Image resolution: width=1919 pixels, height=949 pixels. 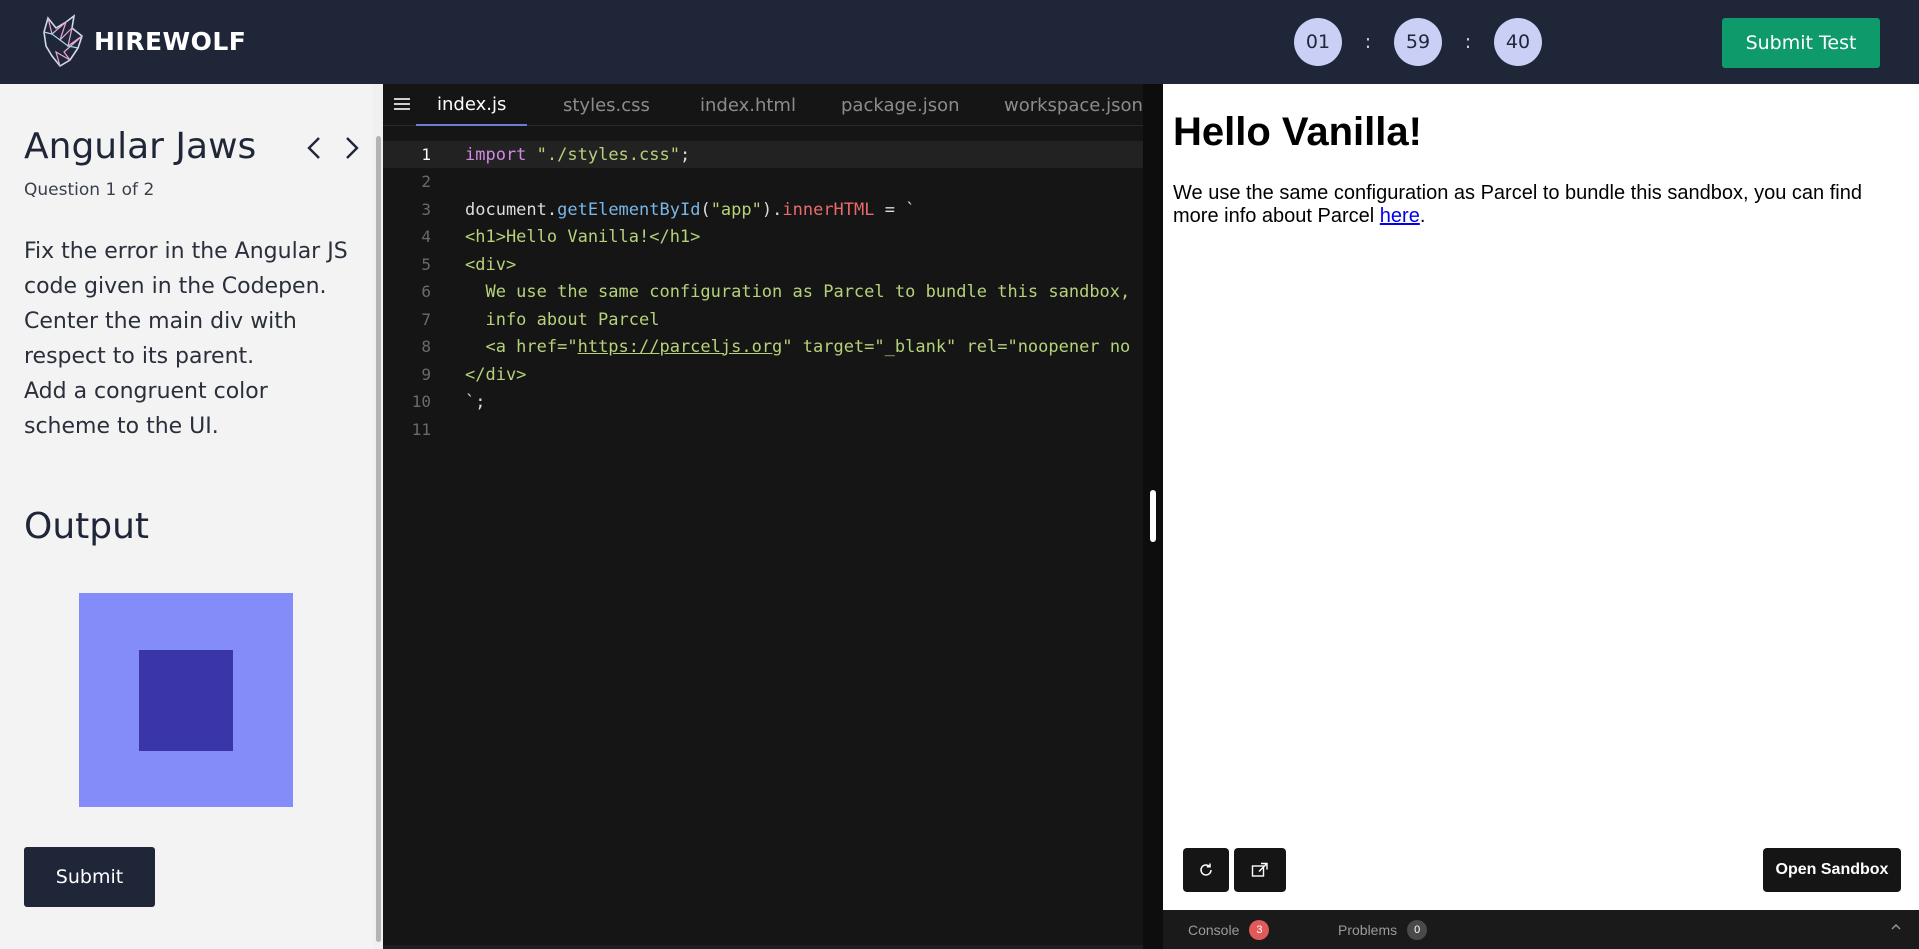 What do you see at coordinates (472, 105) in the screenshot?
I see `tab-index-js: index.js` at bounding box center [472, 105].